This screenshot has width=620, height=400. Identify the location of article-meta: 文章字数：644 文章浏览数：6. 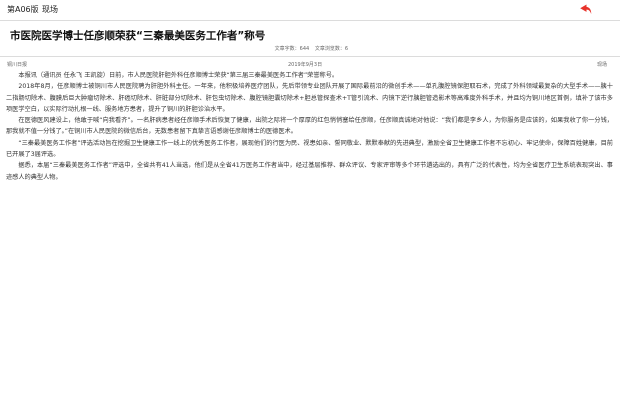
(309, 48).